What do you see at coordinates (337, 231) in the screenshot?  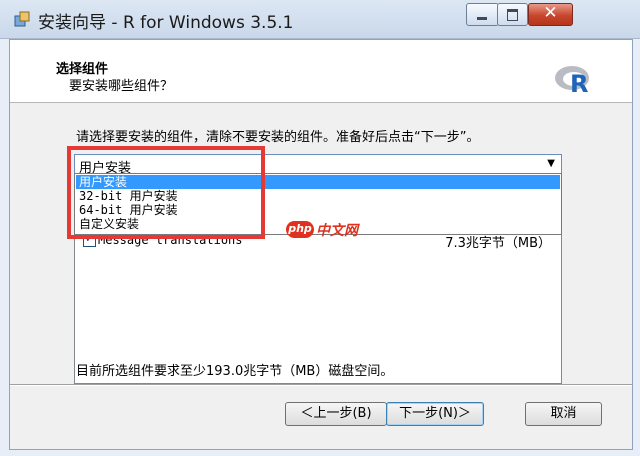 I see `watermark-text: 中文网` at bounding box center [337, 231].